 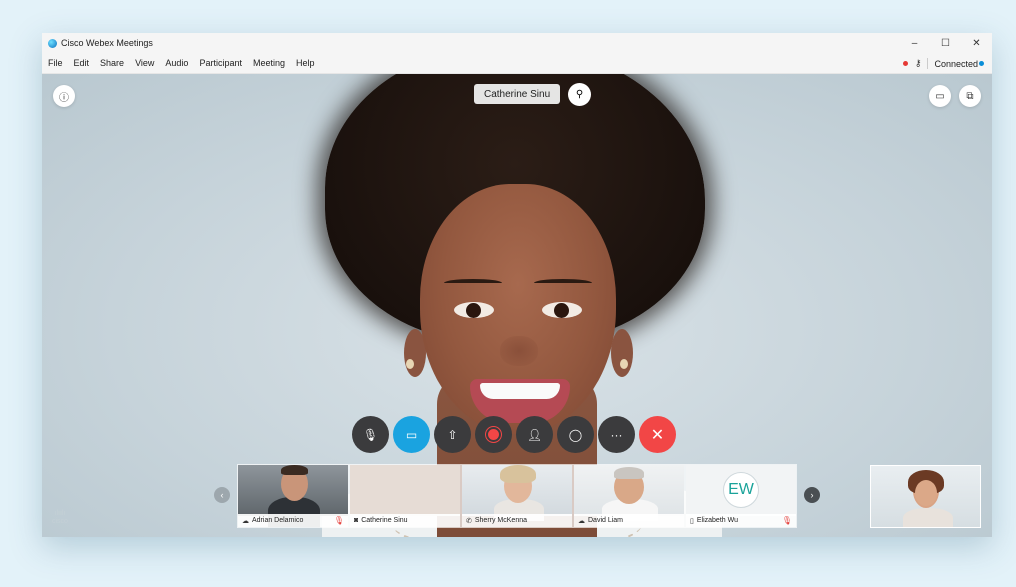 I want to click on recording-indicator-icon, so click(x=905, y=63).